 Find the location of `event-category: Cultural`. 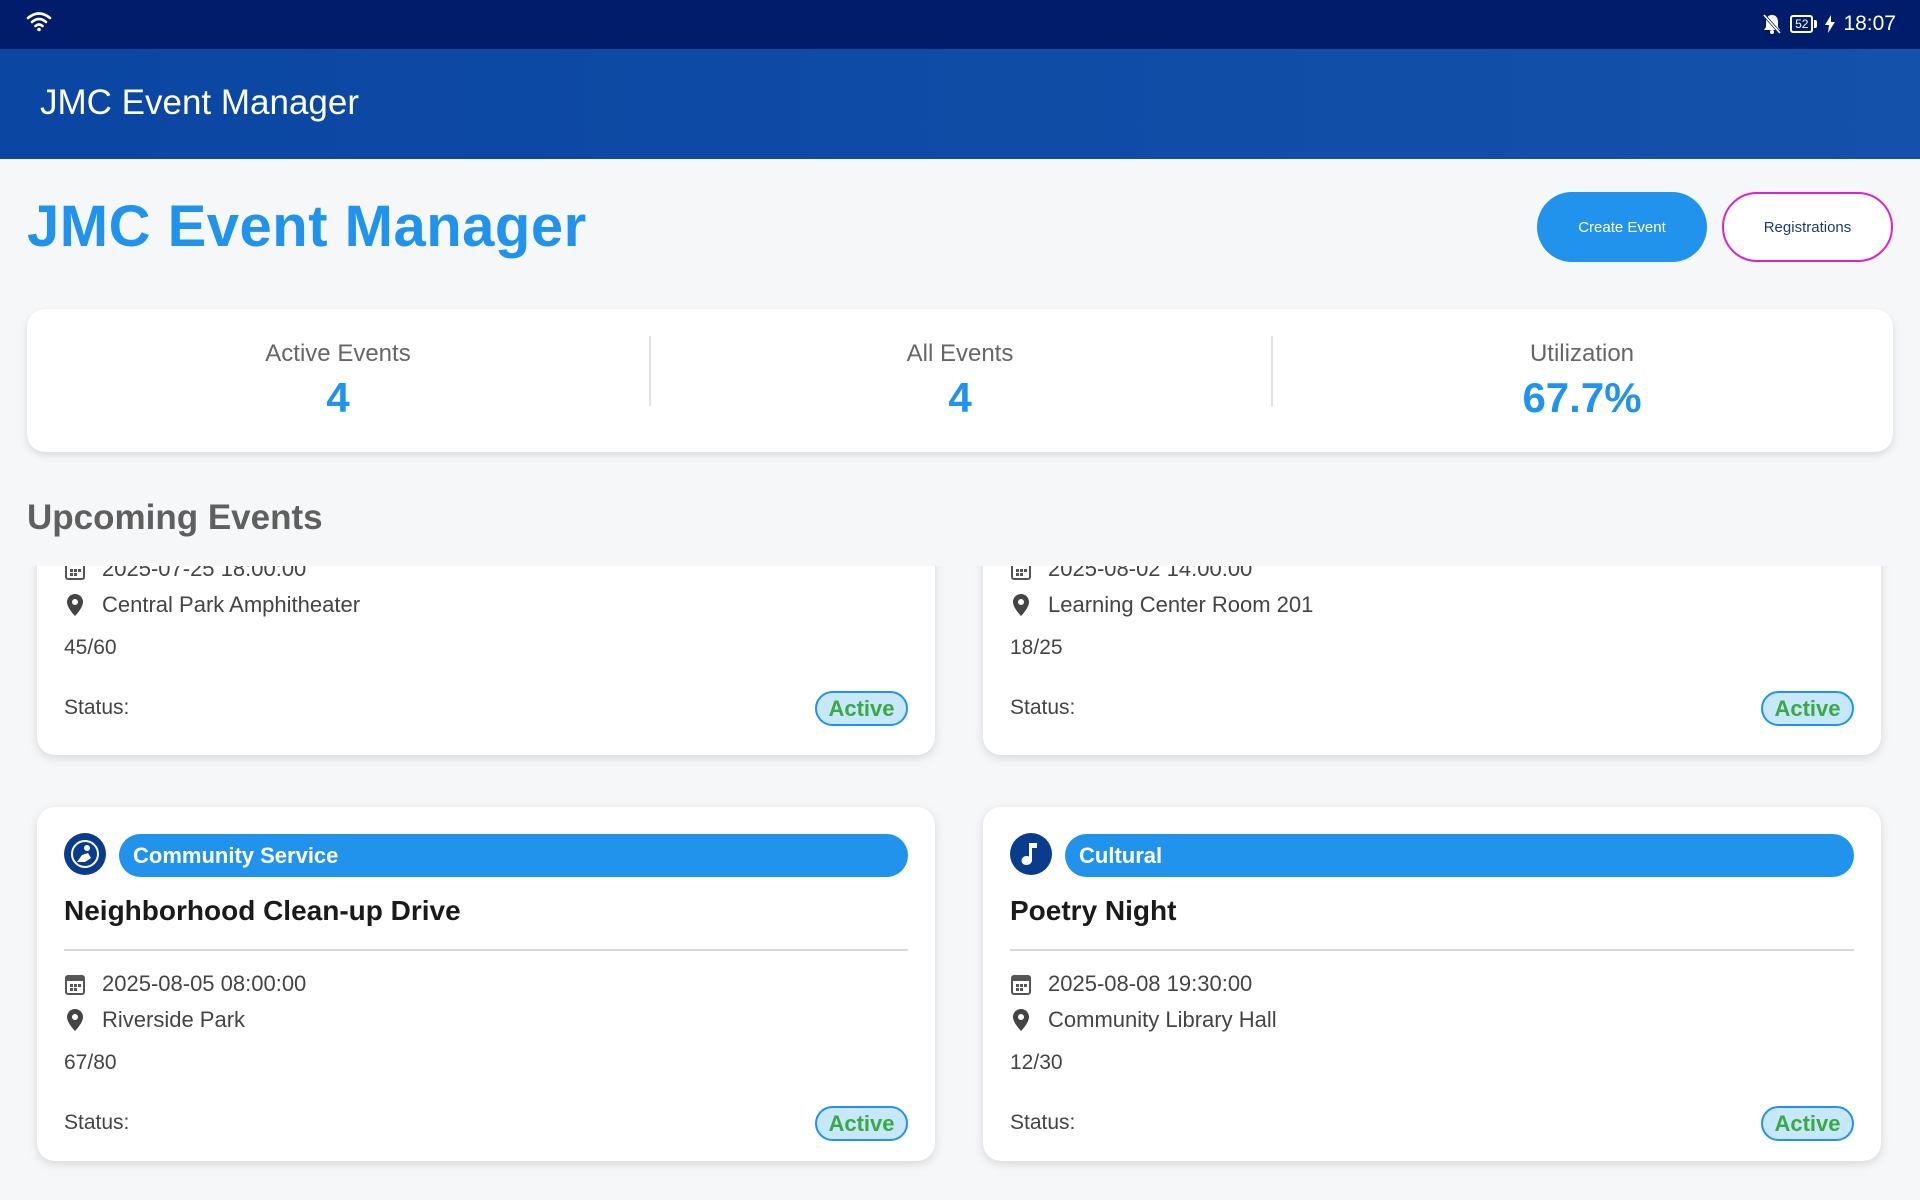

event-category: Cultural is located at coordinates (1459, 855).